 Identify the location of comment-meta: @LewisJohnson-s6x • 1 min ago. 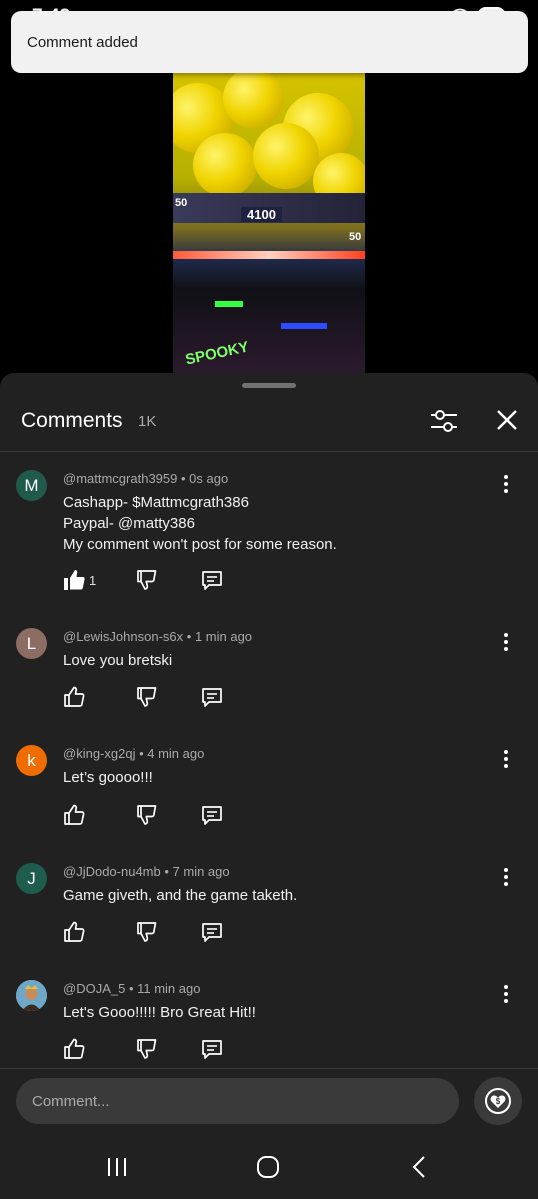
(158, 636).